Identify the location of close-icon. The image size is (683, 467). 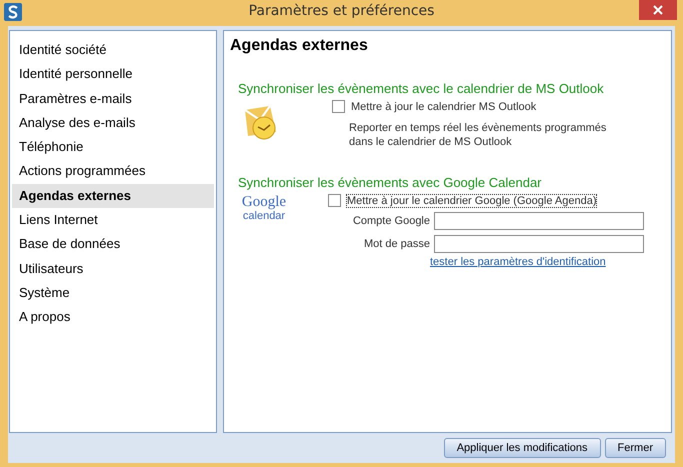
(658, 10).